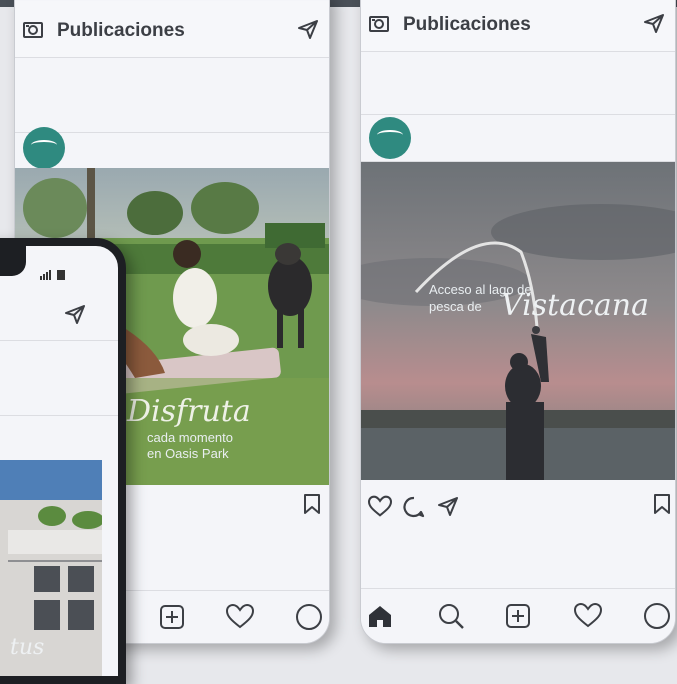 The image size is (677, 684). I want to click on caption-script: Disfruta, so click(189, 411).